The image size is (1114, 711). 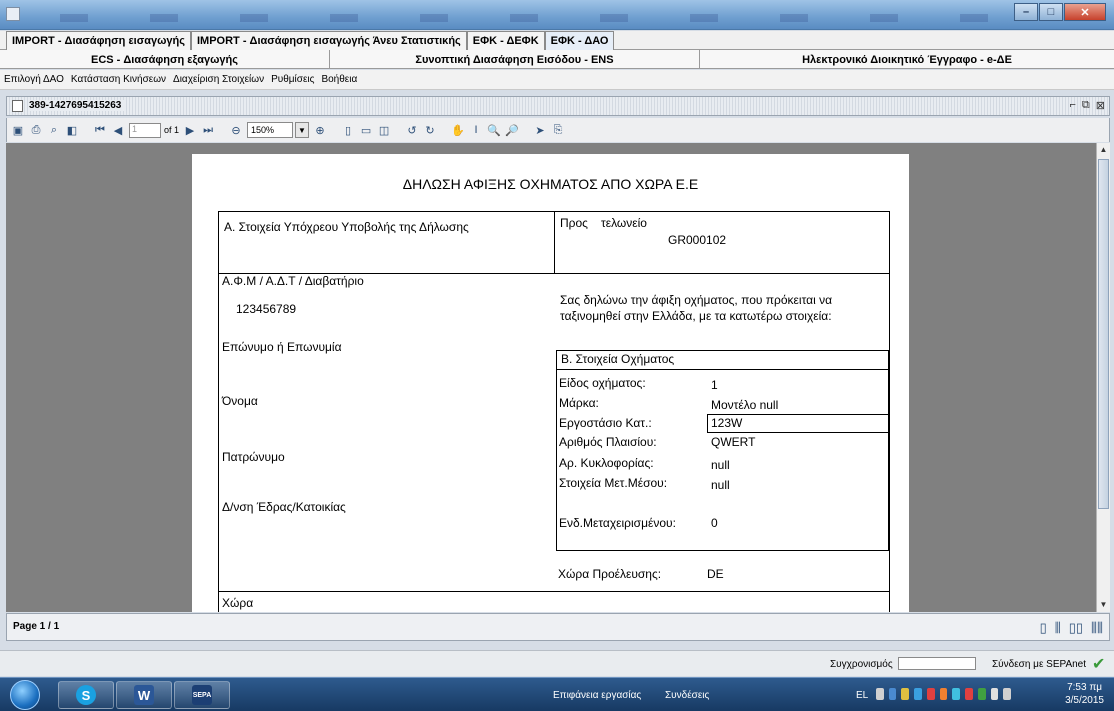 I want to click on report-frame-title: 389-1427695415263, so click(x=77, y=105).